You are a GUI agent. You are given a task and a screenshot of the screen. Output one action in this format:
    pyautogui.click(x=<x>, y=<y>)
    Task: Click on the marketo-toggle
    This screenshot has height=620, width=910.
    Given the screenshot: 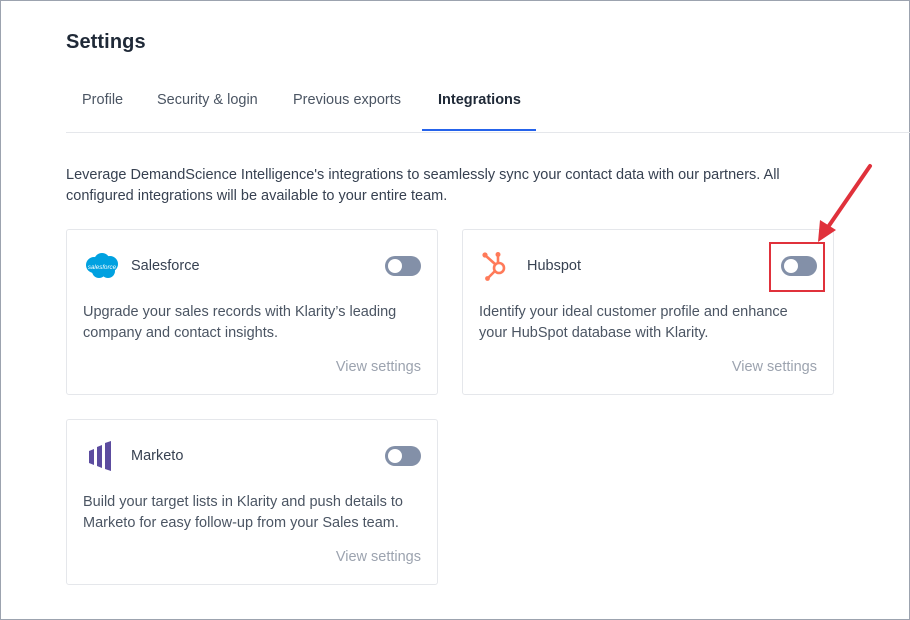 What is the action you would take?
    pyautogui.click(x=403, y=456)
    